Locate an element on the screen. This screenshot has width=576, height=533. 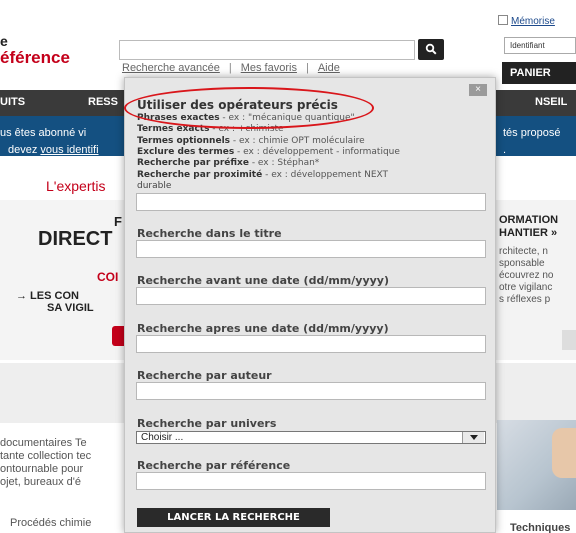
after-date-input is located at coordinates (311, 344).